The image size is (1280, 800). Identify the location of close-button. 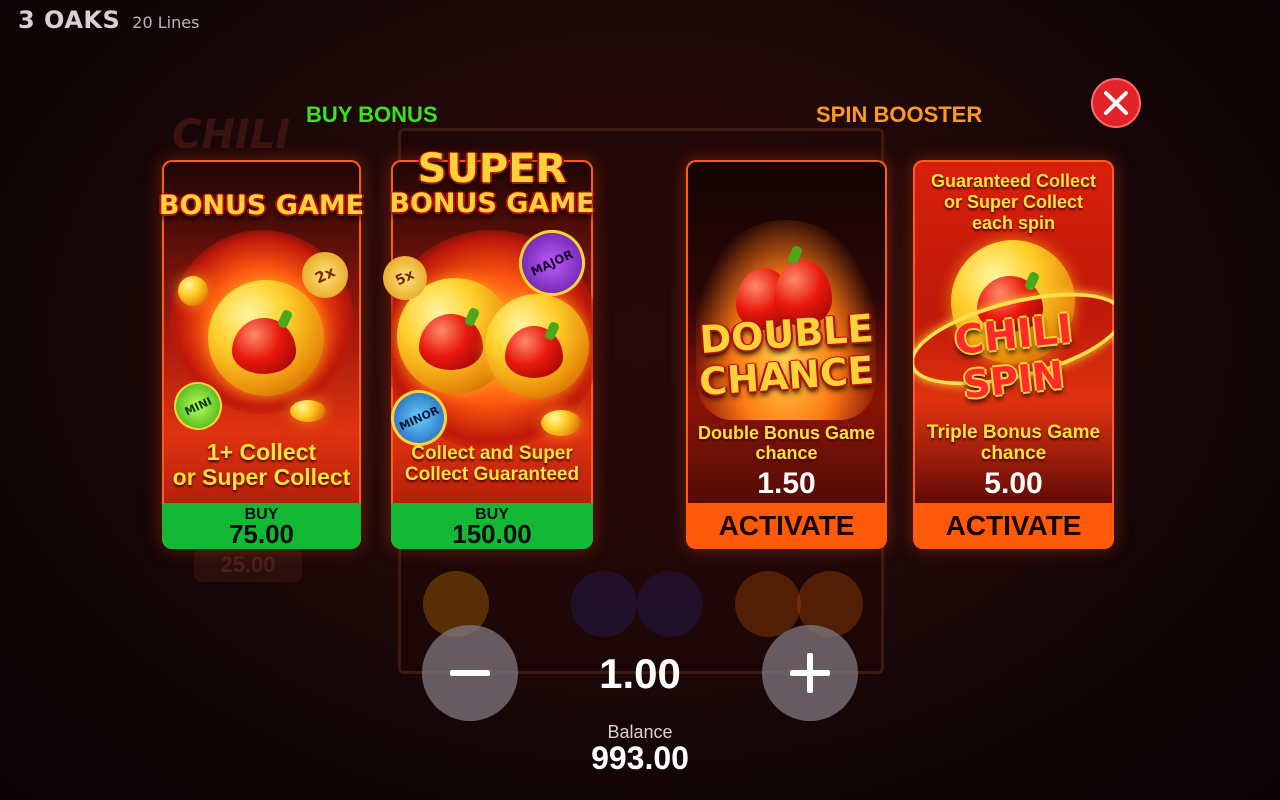
(1116, 103).